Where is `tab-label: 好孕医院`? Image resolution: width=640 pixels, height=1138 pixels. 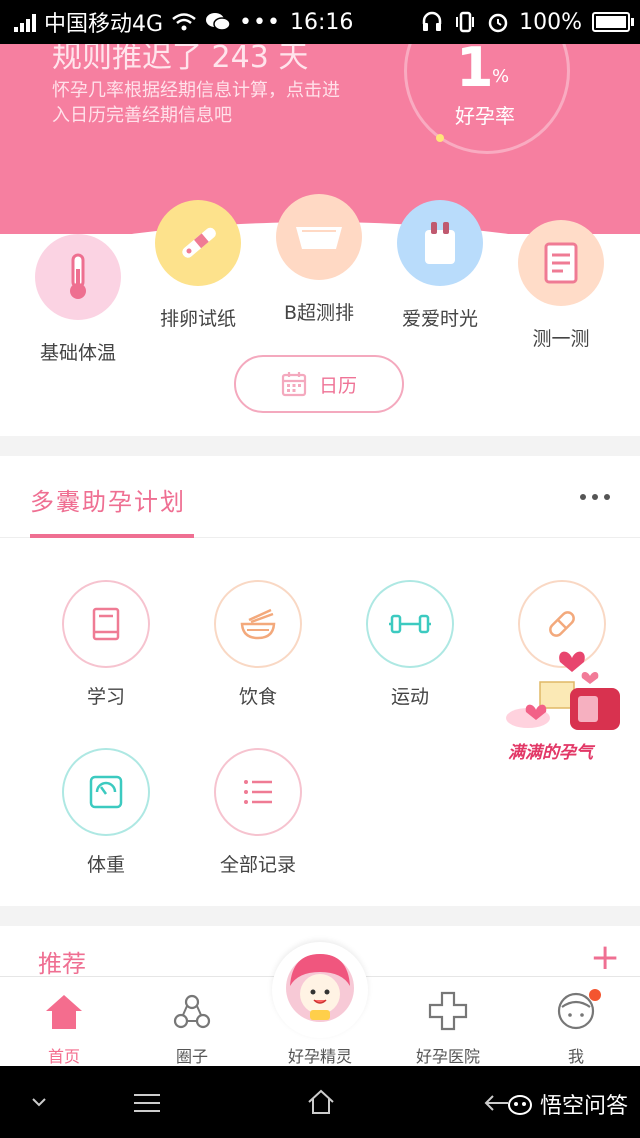
tab-label: 好孕医院 is located at coordinates (447, 1056).